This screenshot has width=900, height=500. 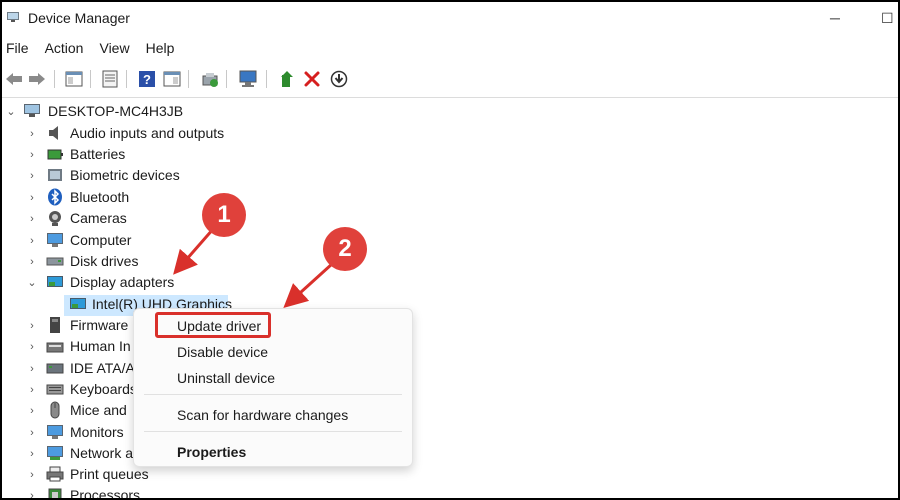 What do you see at coordinates (210, 79) in the screenshot?
I see `update-driver-icon` at bounding box center [210, 79].